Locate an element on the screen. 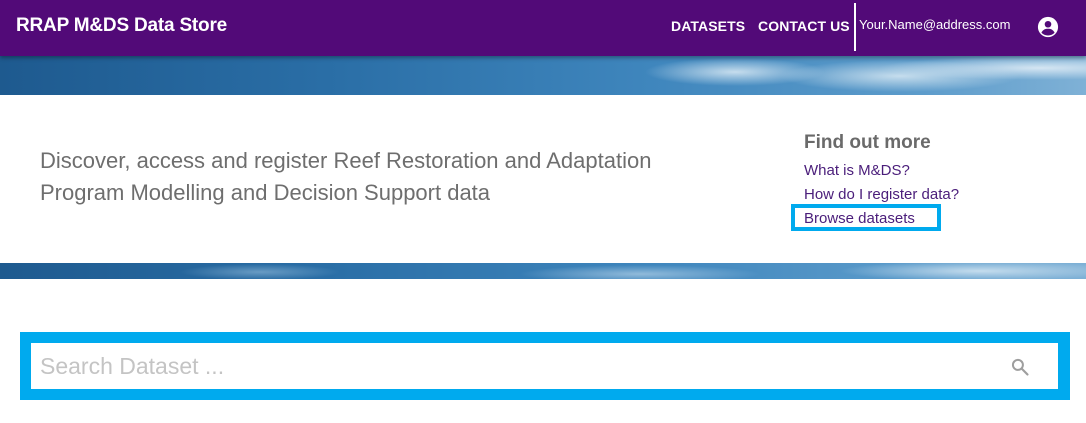 The image size is (1086, 423). find-out-more-heading: Find out more is located at coordinates (867, 142).